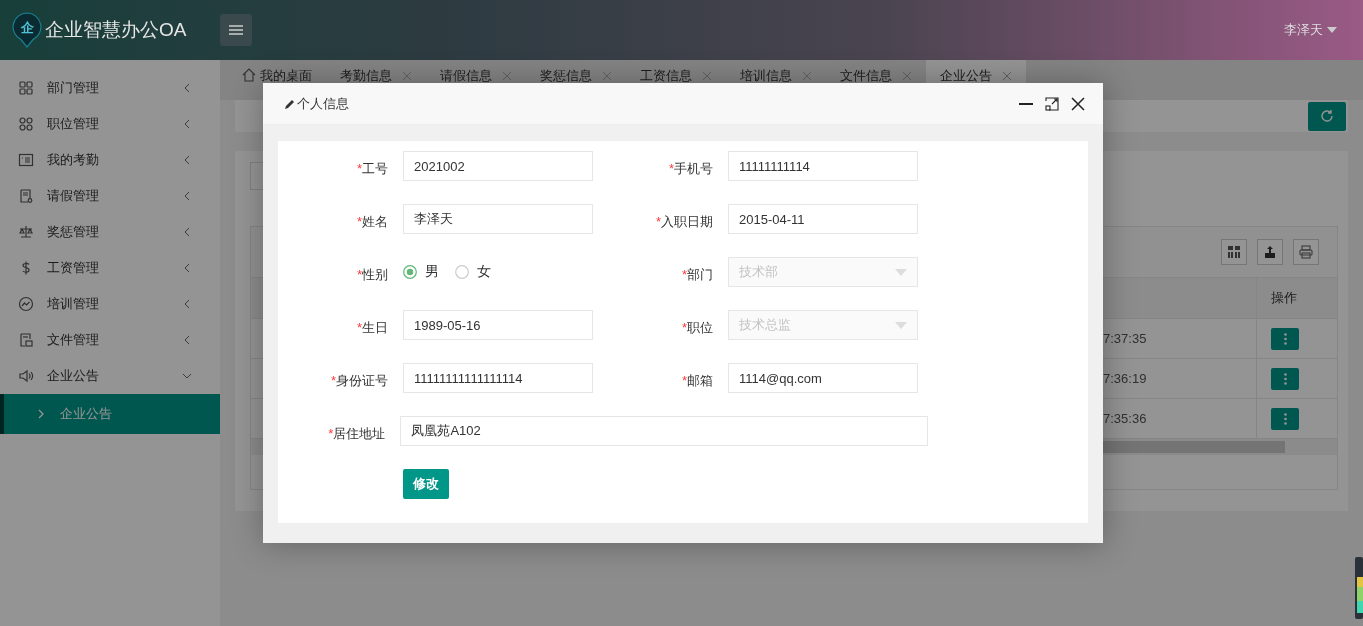  I want to click on columns-icon, so click(1234, 252).